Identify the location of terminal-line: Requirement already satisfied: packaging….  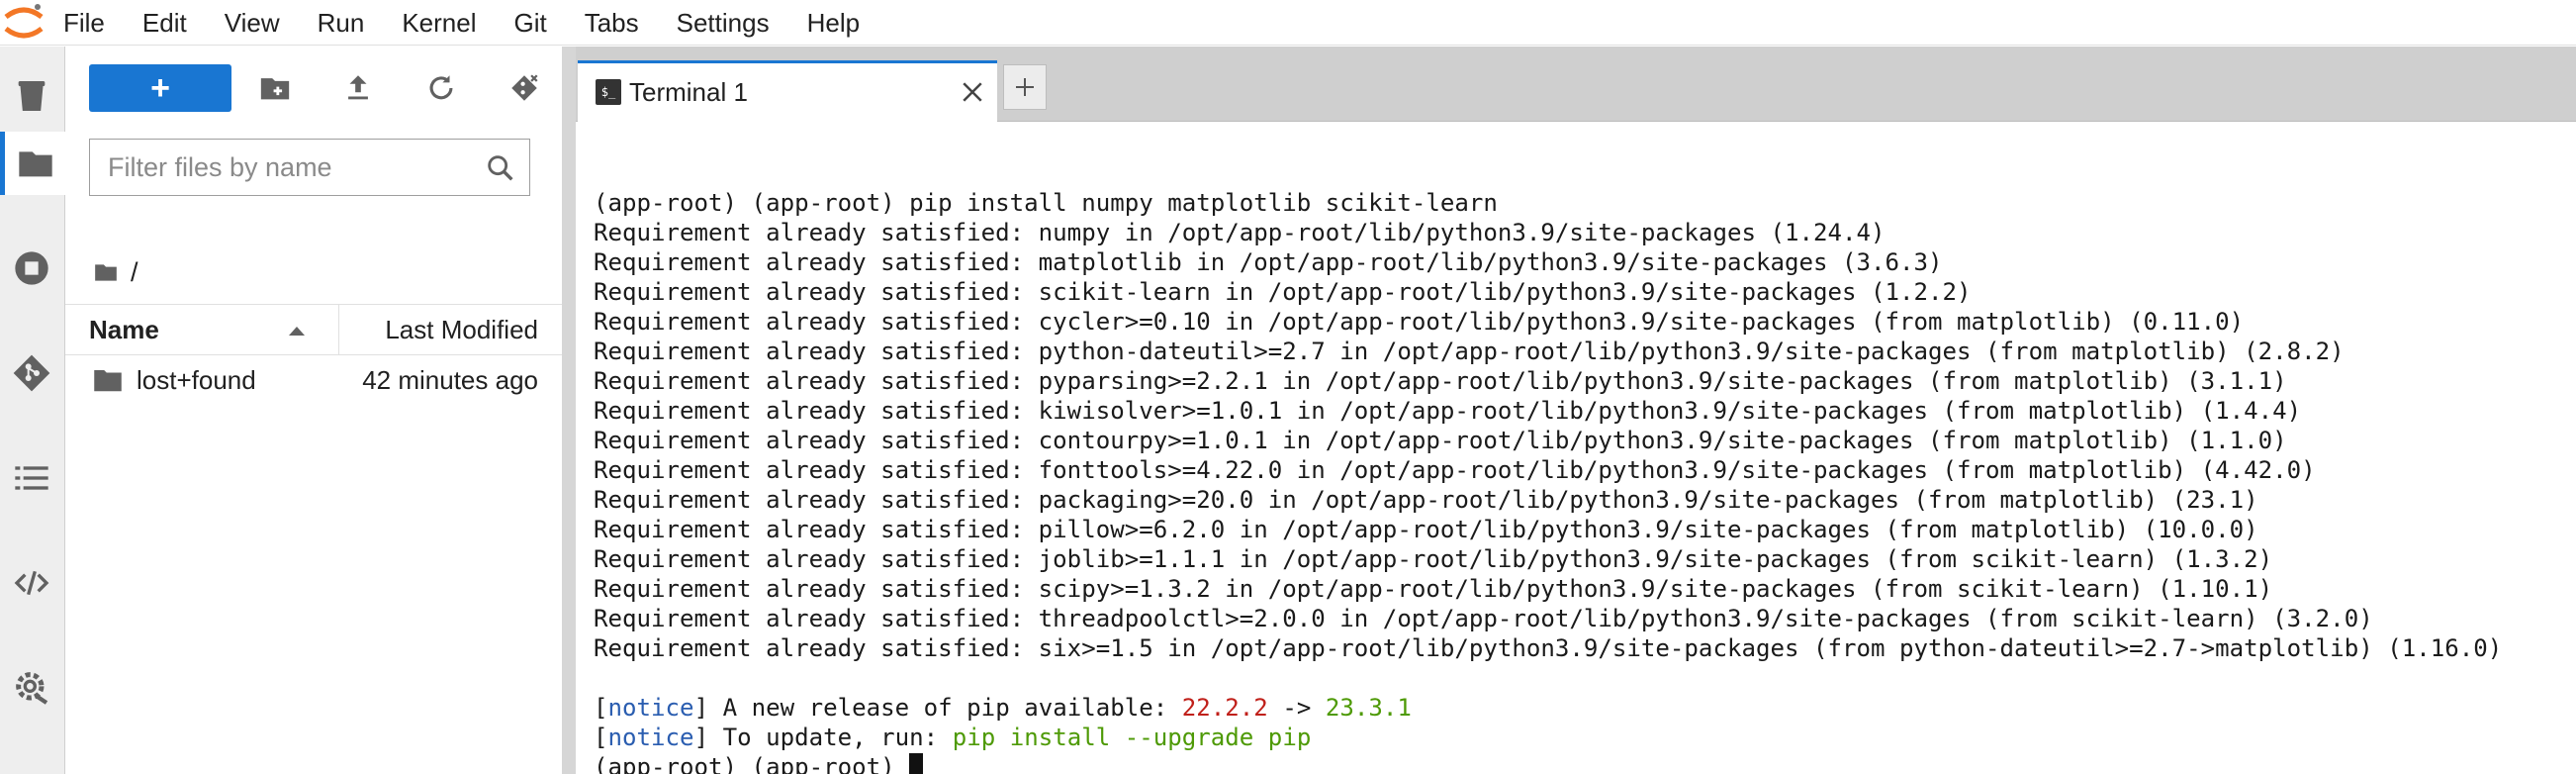
(1426, 500).